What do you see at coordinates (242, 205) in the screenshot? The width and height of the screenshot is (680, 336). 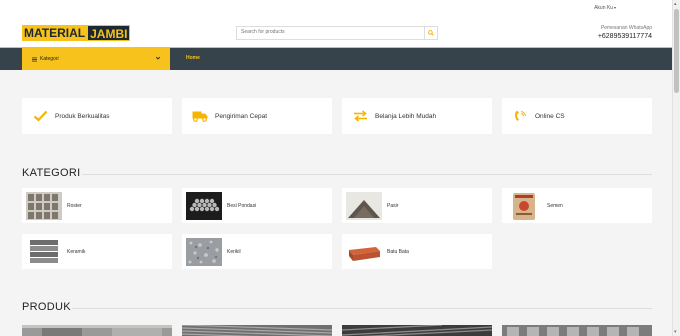 I see `category-name: Besi Pondasi` at bounding box center [242, 205].